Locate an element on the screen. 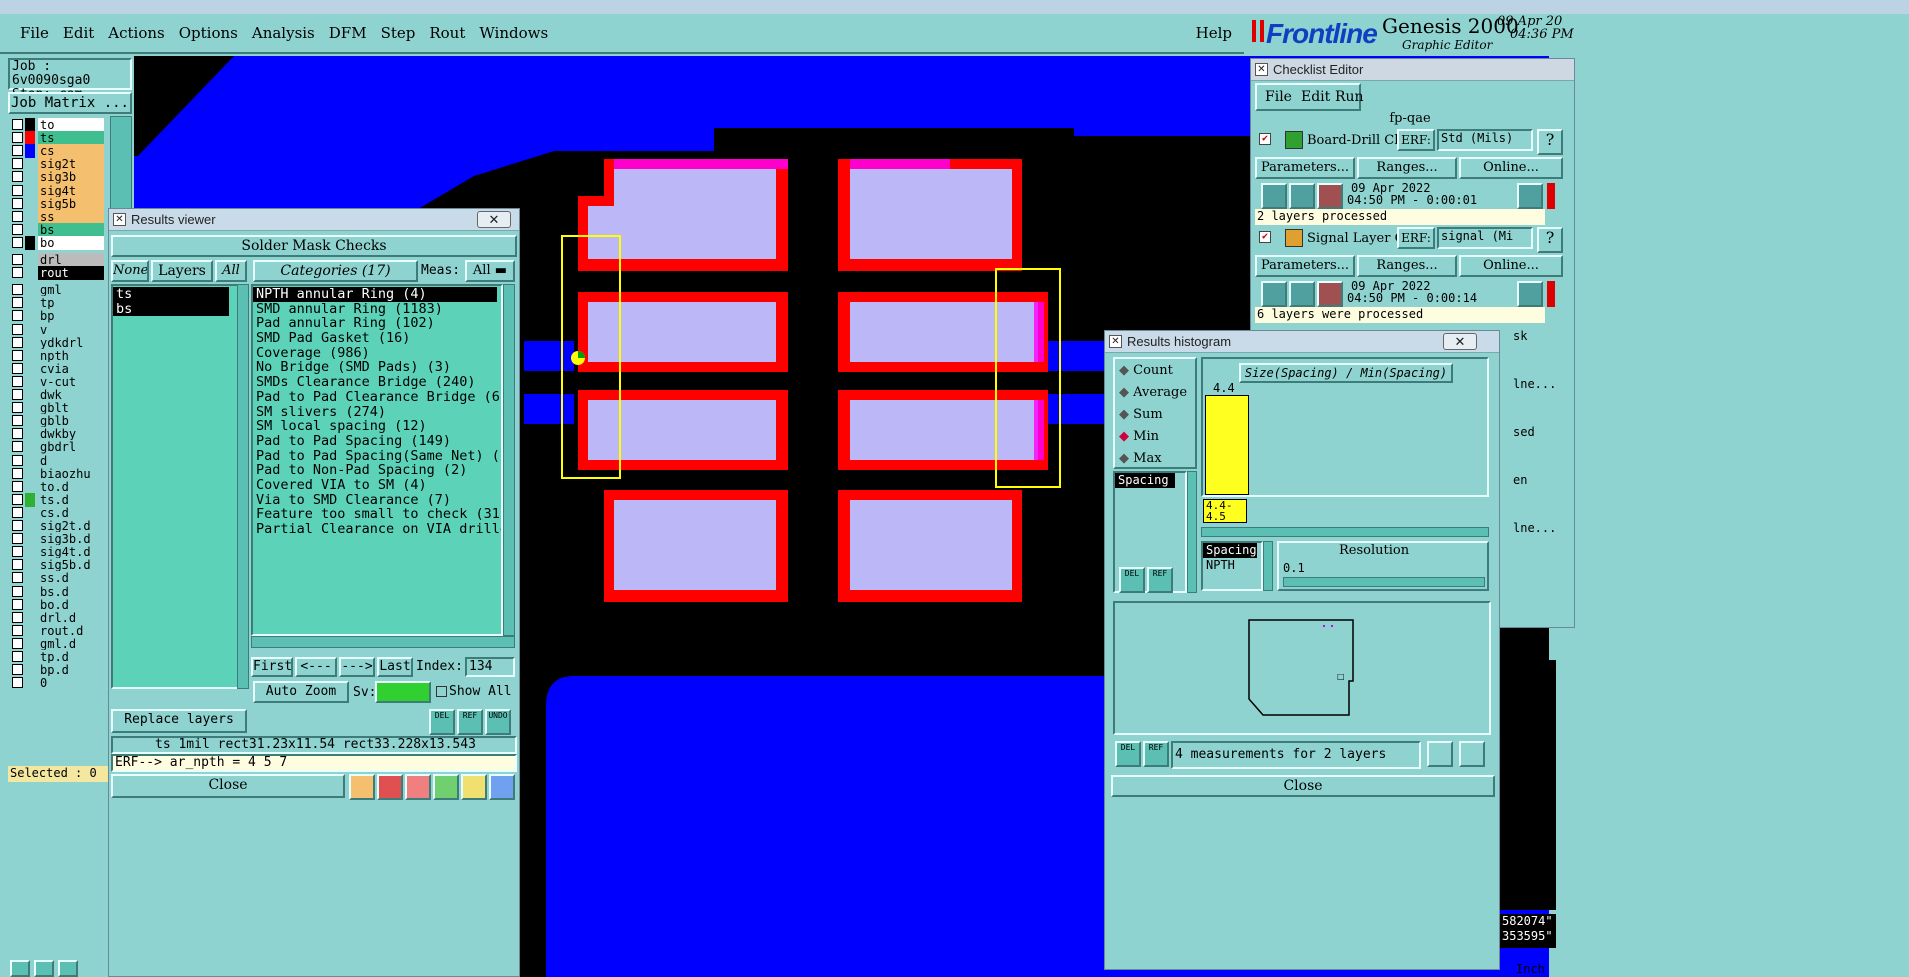  layer-row-sig2t: sig2t is located at coordinates (58, 164).